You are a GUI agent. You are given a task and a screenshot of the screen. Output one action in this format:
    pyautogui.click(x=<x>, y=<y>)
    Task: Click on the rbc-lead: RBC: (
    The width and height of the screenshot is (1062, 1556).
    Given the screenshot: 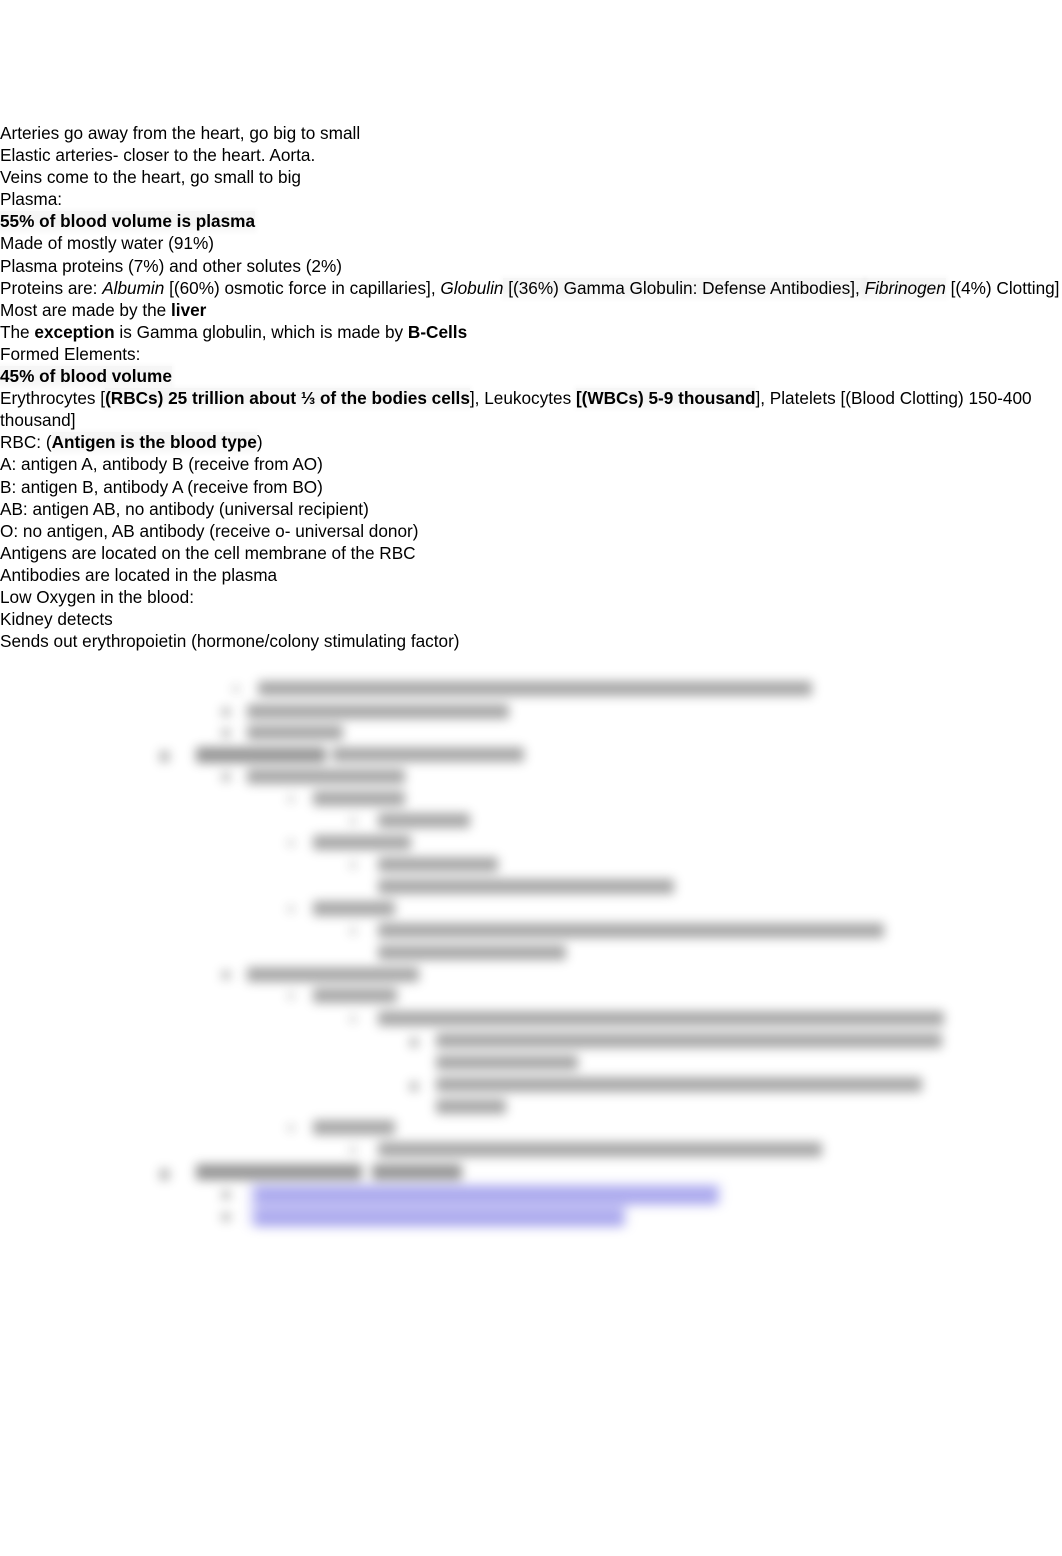 What is the action you would take?
    pyautogui.click(x=26, y=442)
    